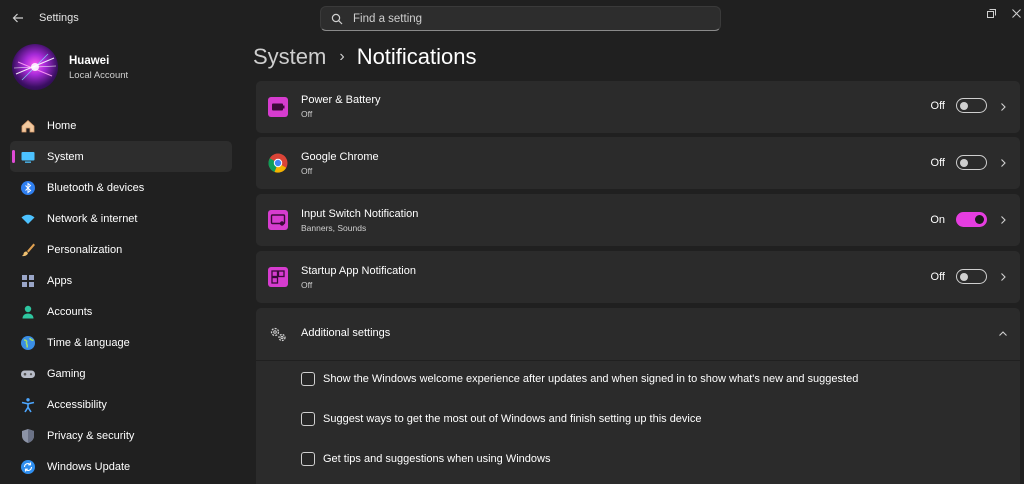  What do you see at coordinates (28, 467) in the screenshot?
I see `update-icon` at bounding box center [28, 467].